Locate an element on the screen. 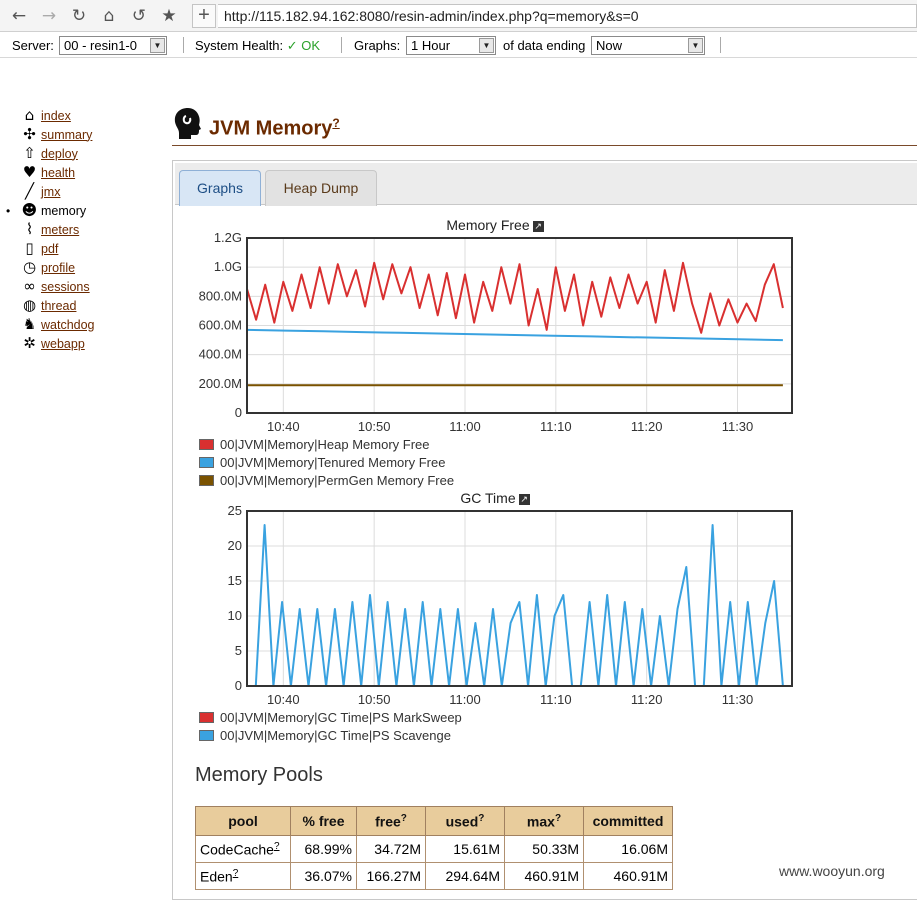 The height and width of the screenshot is (900, 917). y-tick-label: 200.0M is located at coordinates (220, 383).